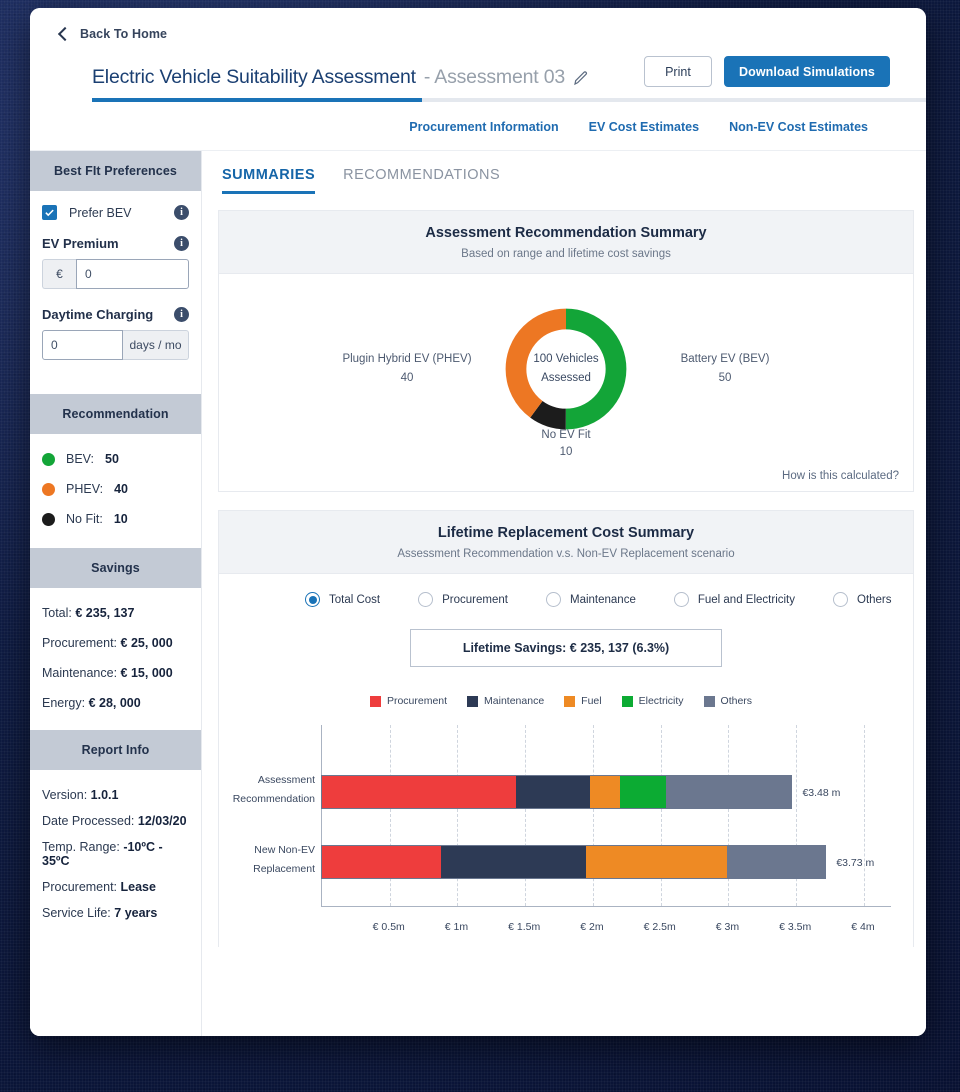 The height and width of the screenshot is (1092, 960). Describe the element at coordinates (473, 701) in the screenshot. I see `legend-swatch-maintenance` at that location.